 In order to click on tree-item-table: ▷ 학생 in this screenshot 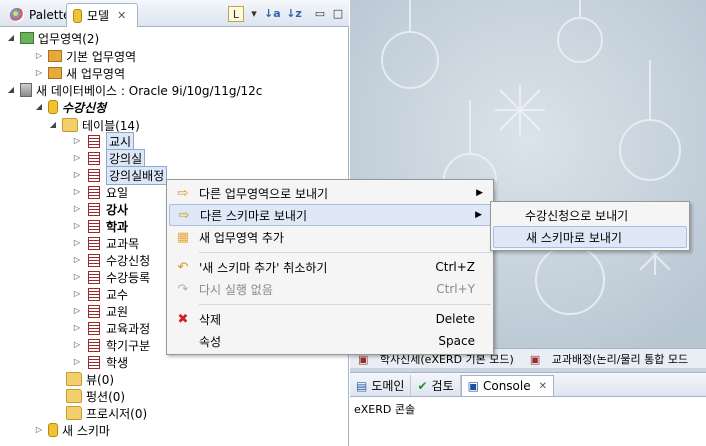, I will do `click(100, 362)`.